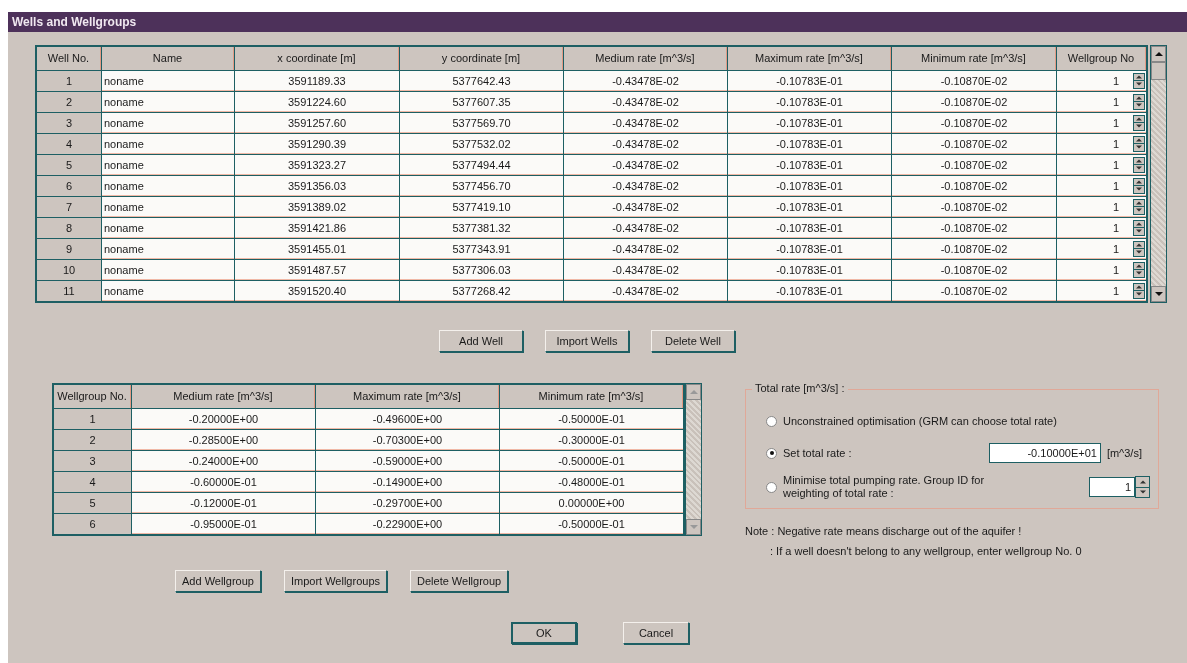 The height and width of the screenshot is (663, 1187). I want to click on row-header: 8, so click(69, 228).